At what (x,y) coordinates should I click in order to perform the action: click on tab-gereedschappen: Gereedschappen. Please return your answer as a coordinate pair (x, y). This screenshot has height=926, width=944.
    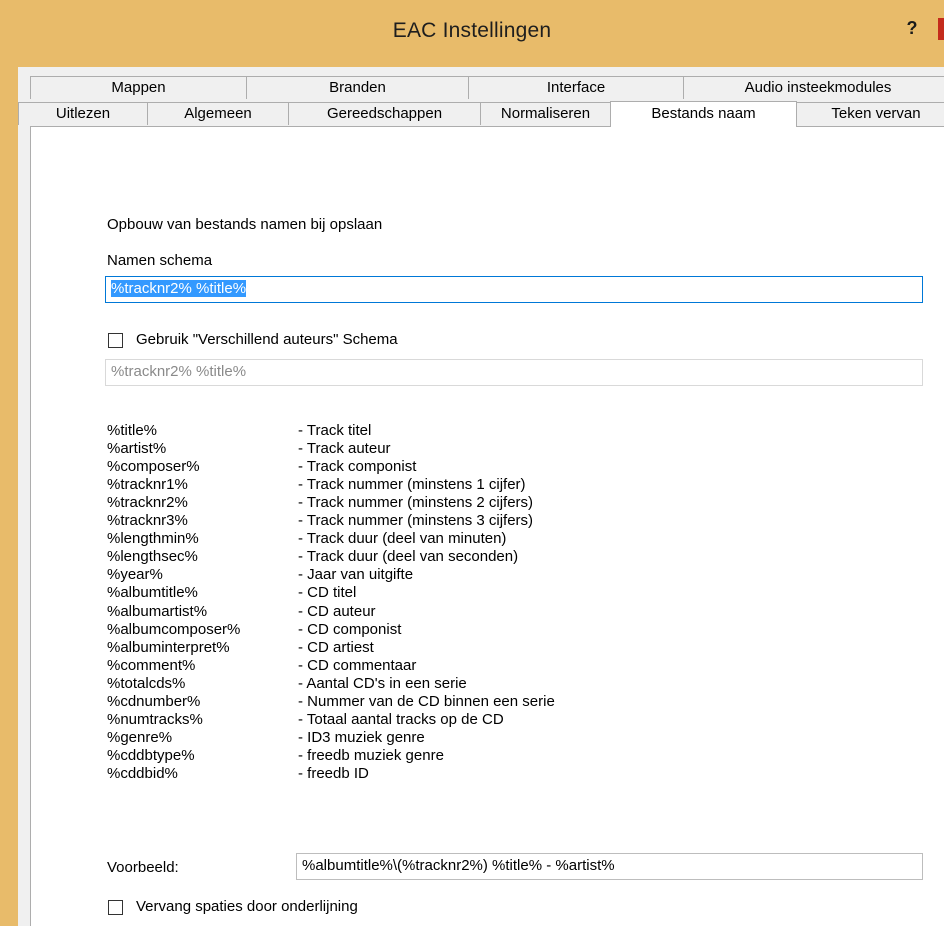
    Looking at the image, I should click on (384, 113).